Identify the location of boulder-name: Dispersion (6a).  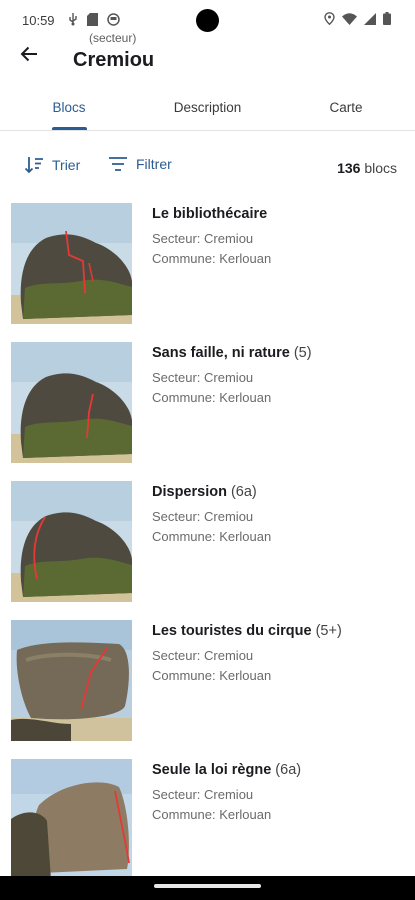
(204, 492).